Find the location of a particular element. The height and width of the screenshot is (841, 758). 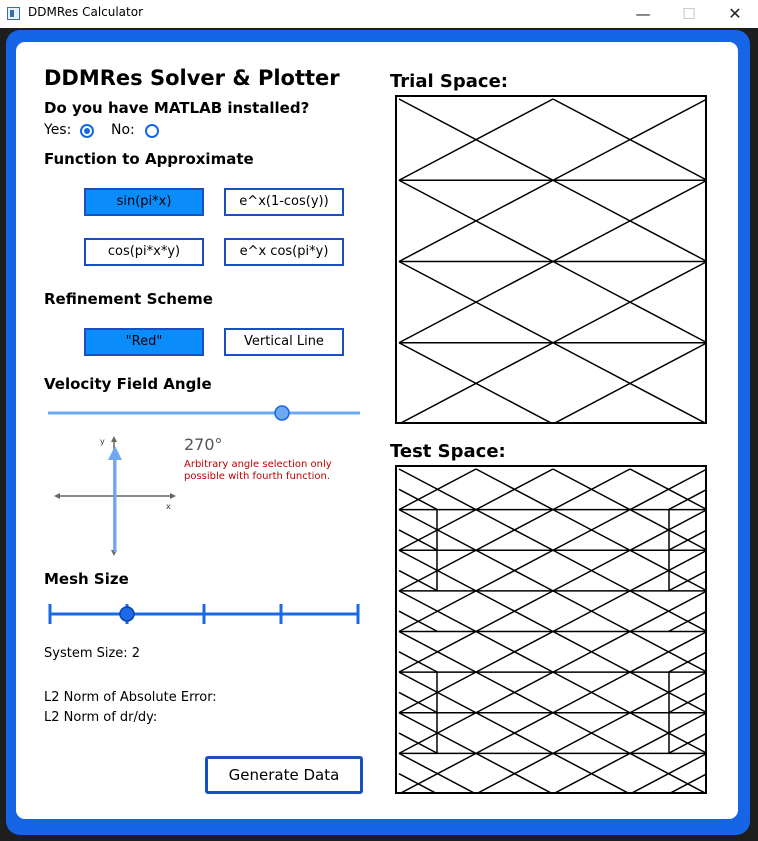

velocity-axes-diagram: y x is located at coordinates (115, 496).